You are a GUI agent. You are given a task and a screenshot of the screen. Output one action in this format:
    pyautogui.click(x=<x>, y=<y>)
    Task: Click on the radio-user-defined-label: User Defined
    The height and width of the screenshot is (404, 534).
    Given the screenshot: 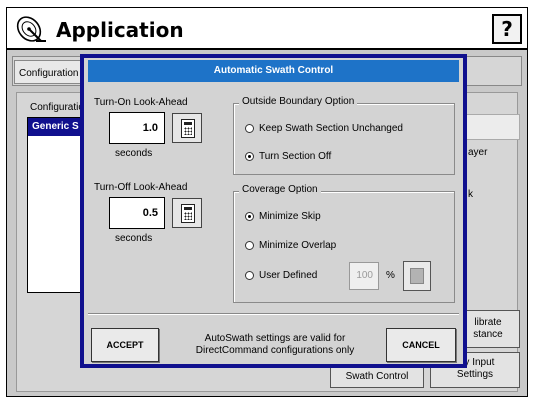 What is the action you would take?
    pyautogui.click(x=288, y=275)
    